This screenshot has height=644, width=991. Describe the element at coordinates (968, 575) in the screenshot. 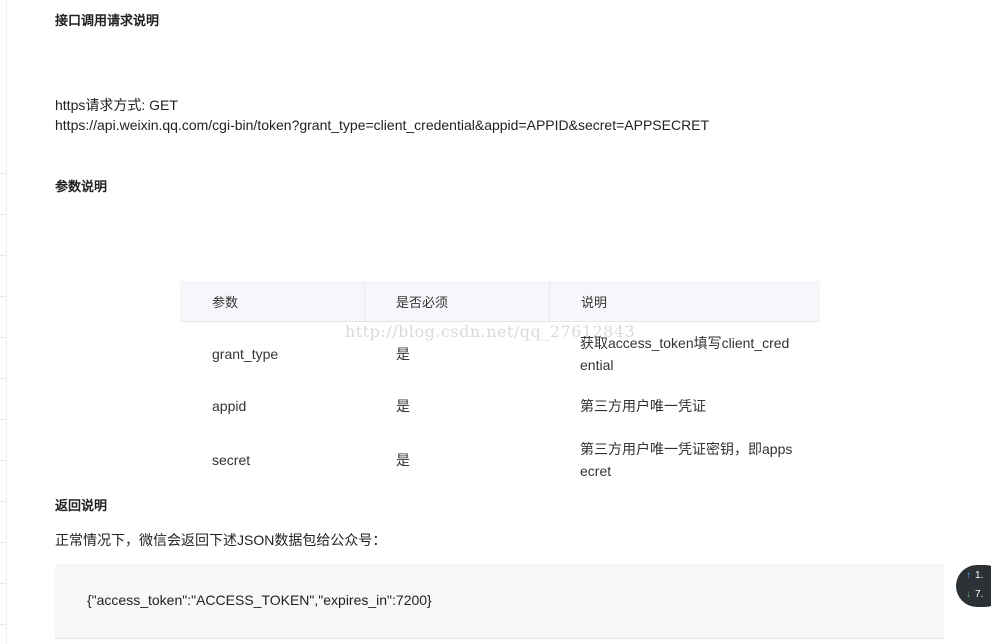

I see `arrow-up-icon: ↑` at that location.